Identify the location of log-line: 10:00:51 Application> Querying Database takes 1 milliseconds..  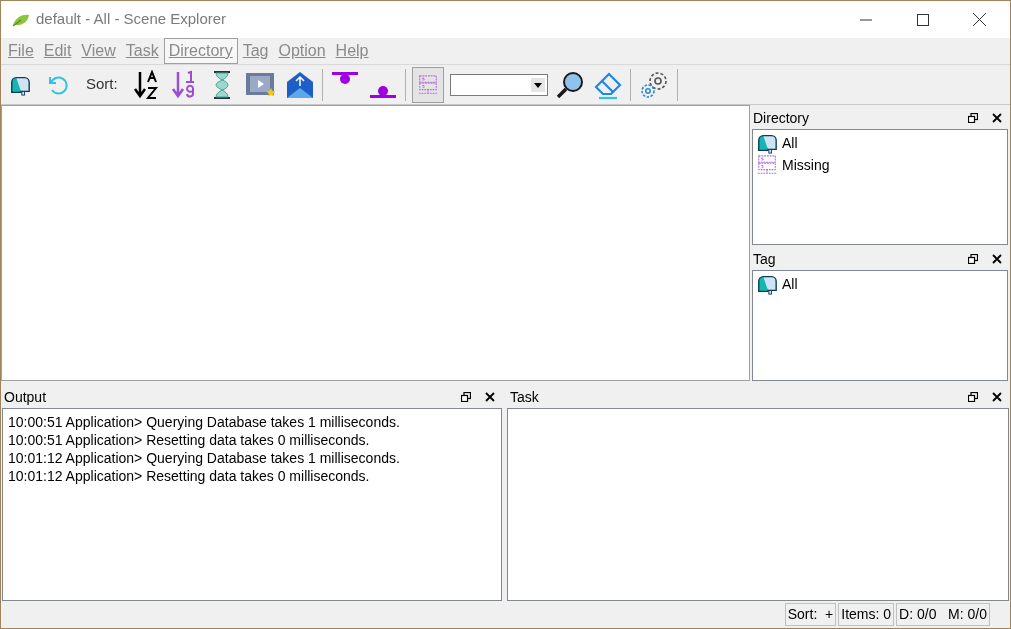
(204, 422).